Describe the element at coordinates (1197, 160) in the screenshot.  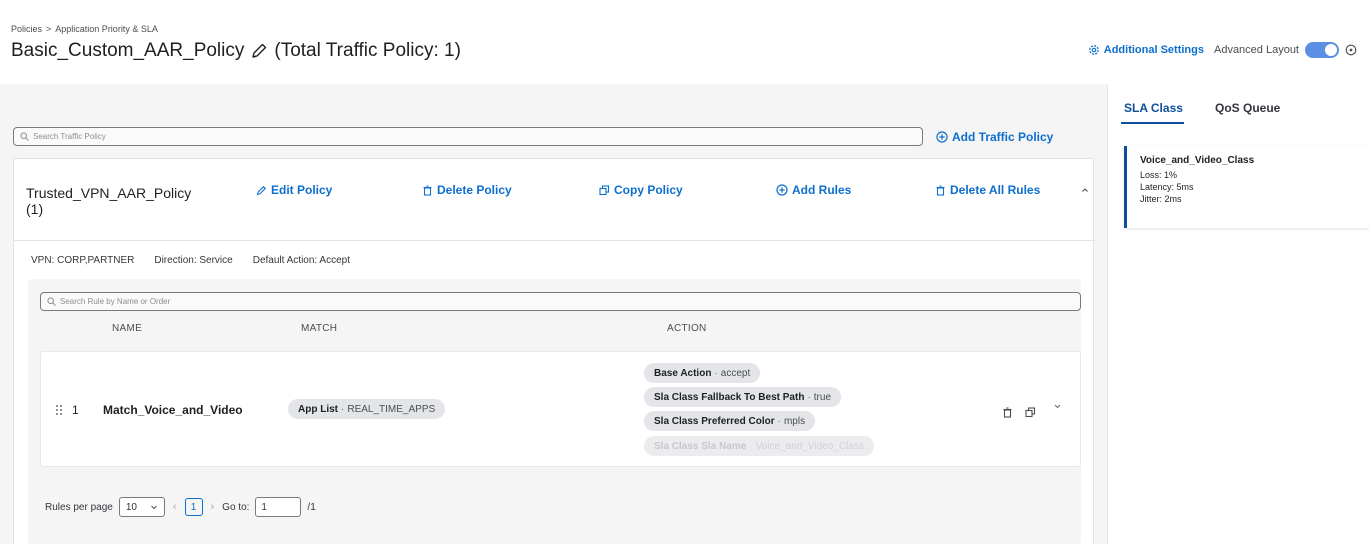
I see `sla-class-name: Voice_and_Video_Class` at that location.